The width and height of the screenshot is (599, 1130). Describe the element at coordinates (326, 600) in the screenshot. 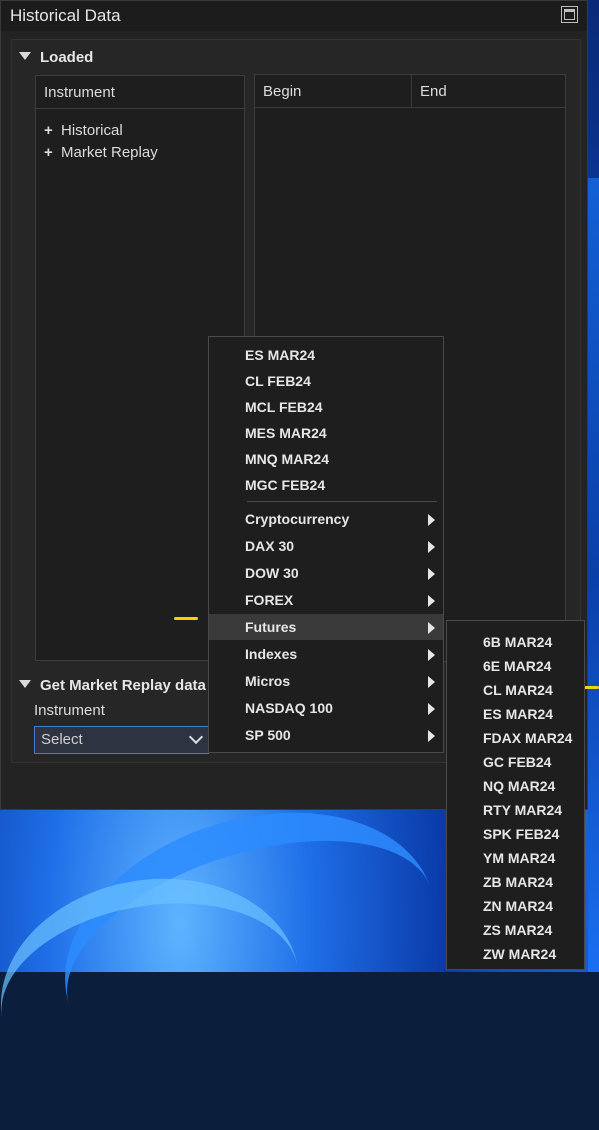

I see `menu-item-forex: FOREX` at that location.